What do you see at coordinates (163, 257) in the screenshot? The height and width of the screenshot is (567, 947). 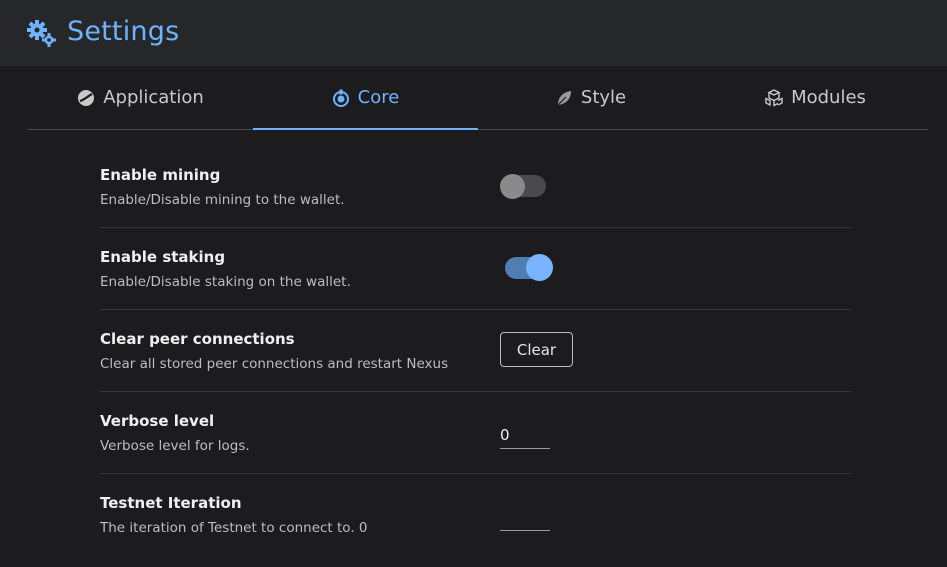 I see `setting-label: Enable staking` at bounding box center [163, 257].